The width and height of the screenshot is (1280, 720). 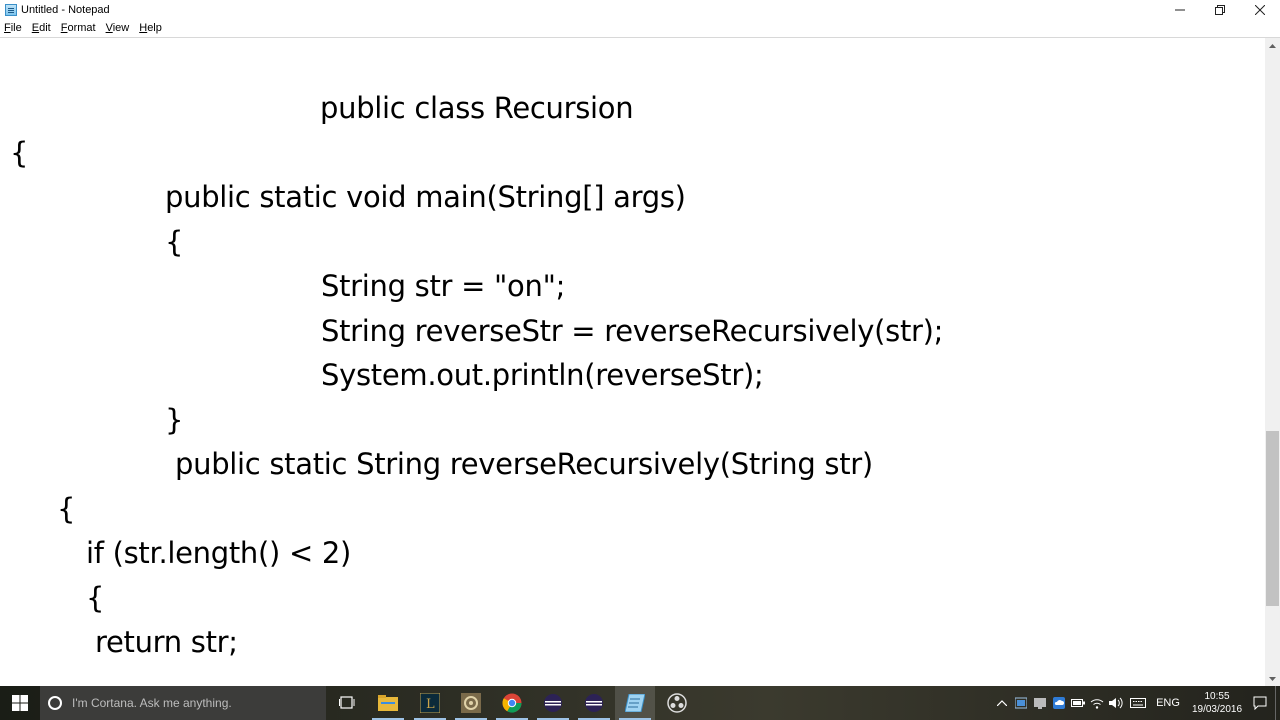 I want to click on vertical-scrollbar, so click(x=1272, y=362).